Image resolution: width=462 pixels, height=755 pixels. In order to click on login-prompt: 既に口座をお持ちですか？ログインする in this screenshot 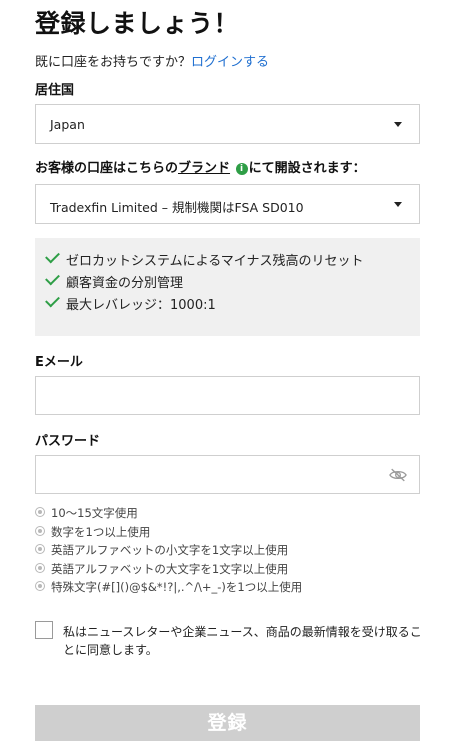, I will do `click(152, 60)`.